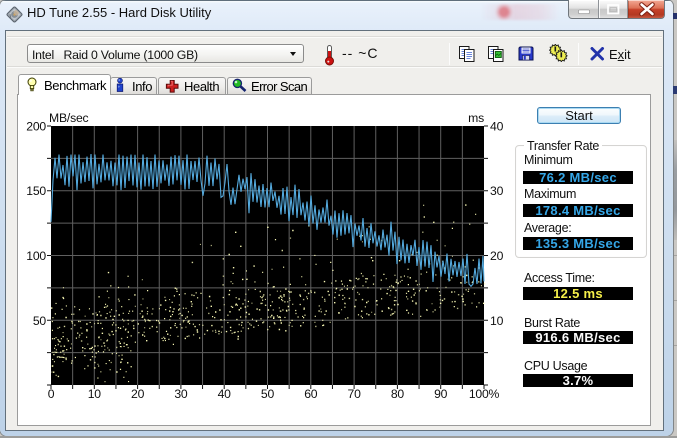  I want to click on svg-text: MB/sec, so click(69, 118).